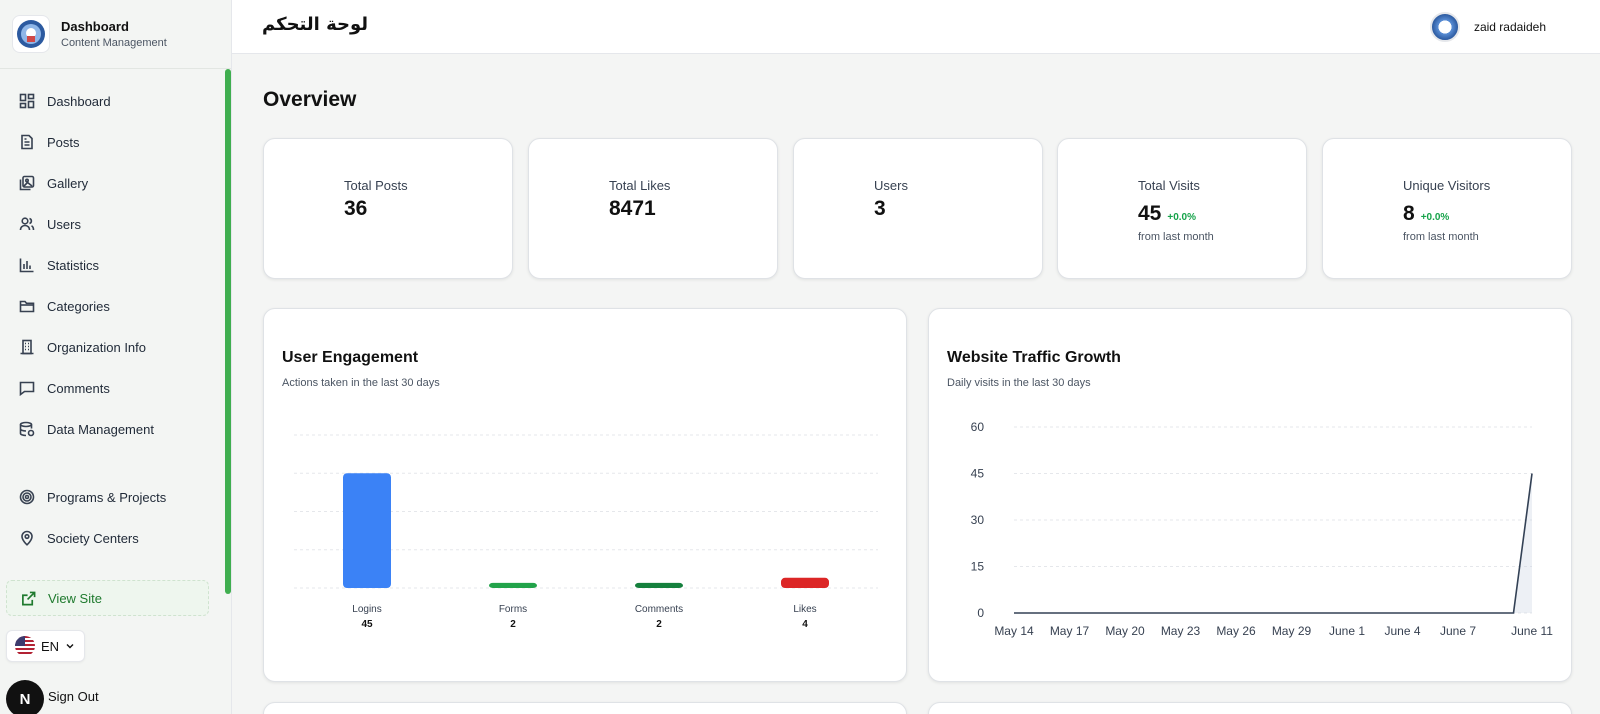 The height and width of the screenshot is (714, 1600). I want to click on stat-value-row: 45 +0.0%, so click(1167, 214).